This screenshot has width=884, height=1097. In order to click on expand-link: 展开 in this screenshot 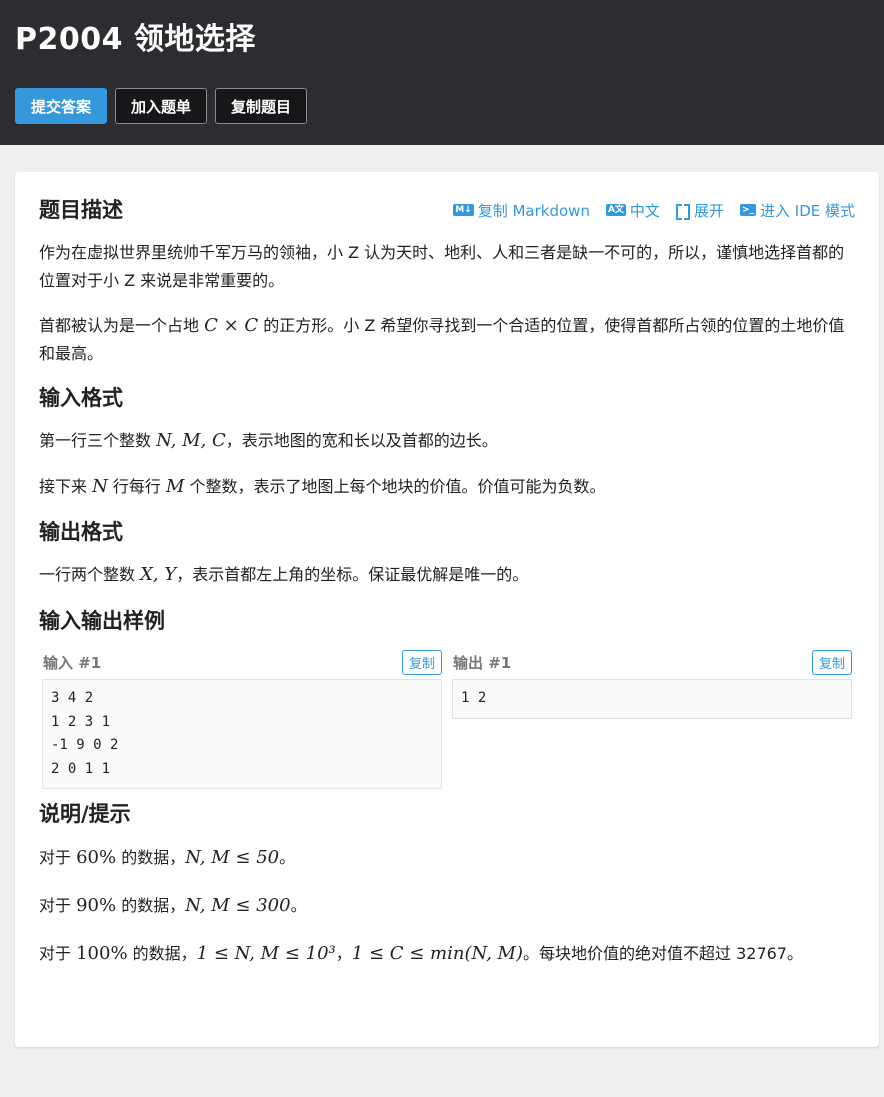, I will do `click(699, 210)`.